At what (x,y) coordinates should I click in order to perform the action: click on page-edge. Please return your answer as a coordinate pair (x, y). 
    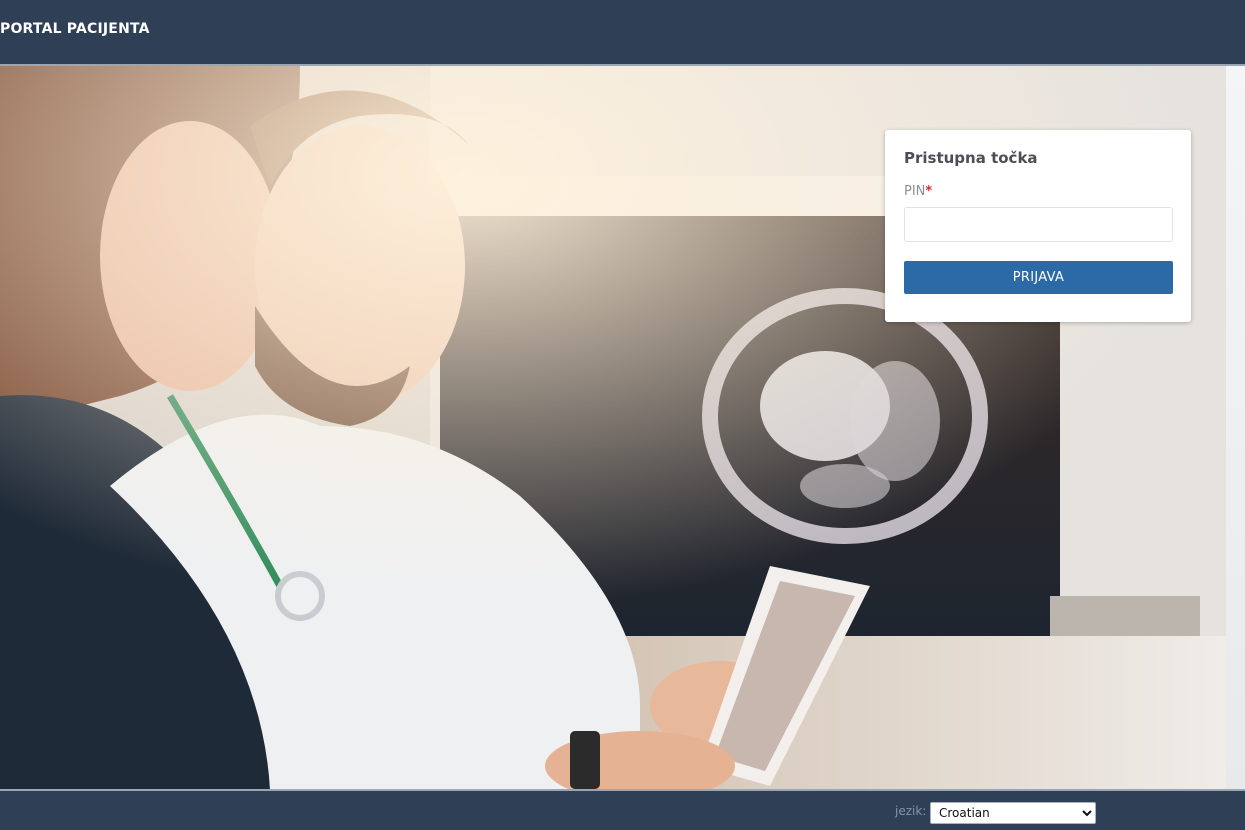
    Looking at the image, I should click on (1235, 427).